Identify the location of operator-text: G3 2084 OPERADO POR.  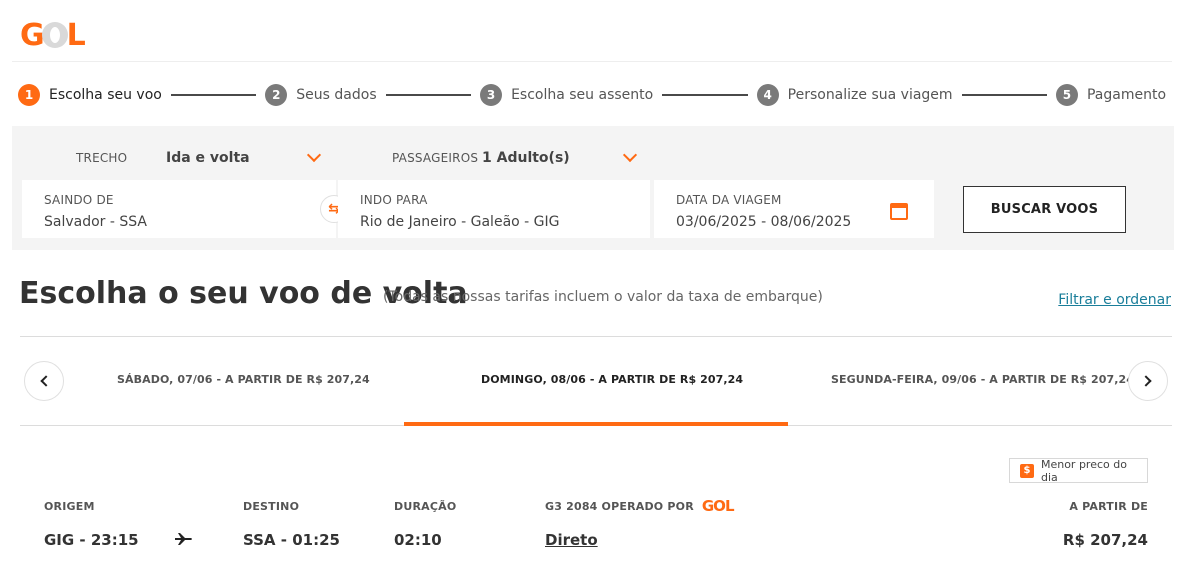
(619, 506).